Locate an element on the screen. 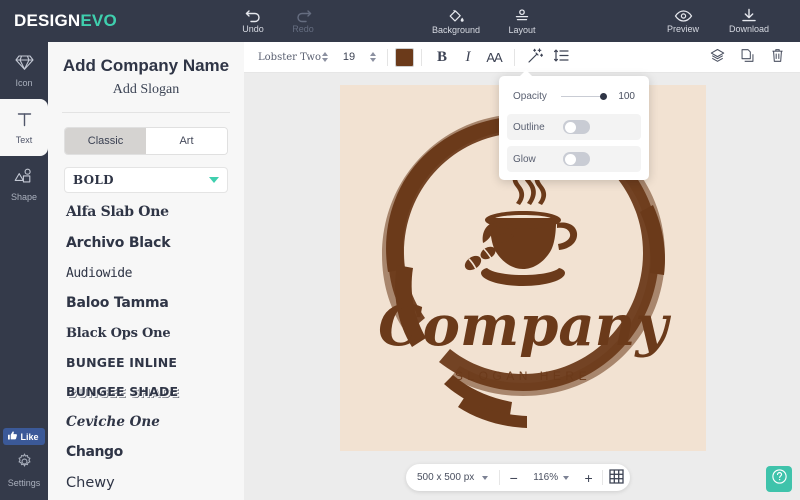  eye-icon is located at coordinates (683, 16).